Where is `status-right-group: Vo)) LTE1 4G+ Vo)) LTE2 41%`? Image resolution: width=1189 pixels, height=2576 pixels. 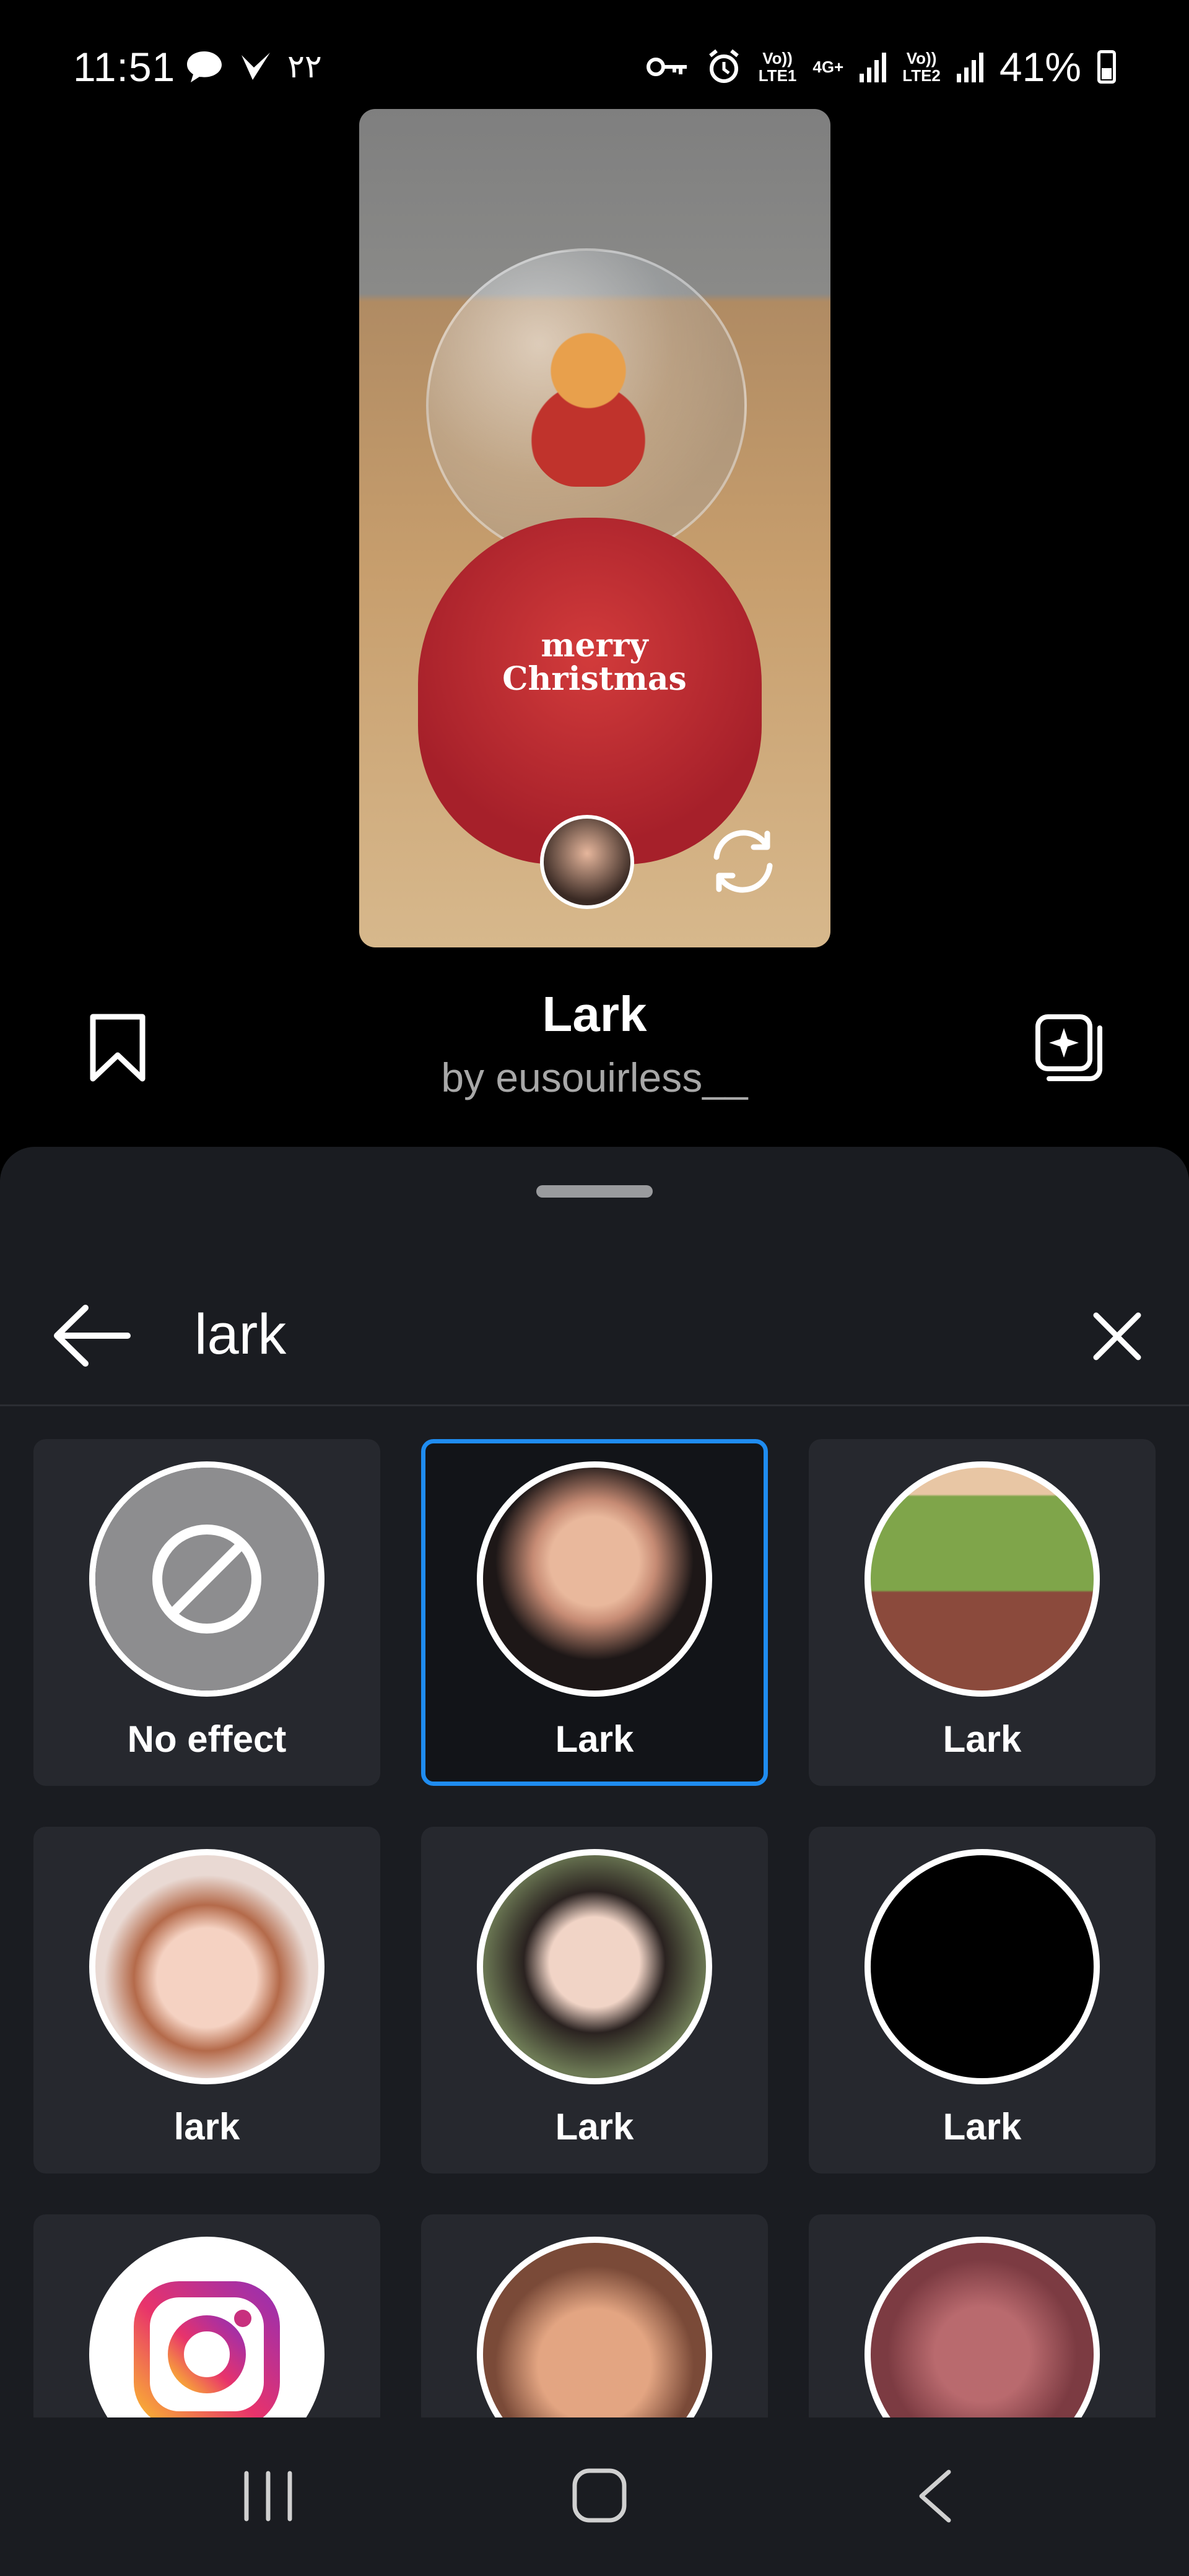
status-right-group: Vo)) LTE1 4G+ Vo)) LTE2 41% is located at coordinates (881, 66).